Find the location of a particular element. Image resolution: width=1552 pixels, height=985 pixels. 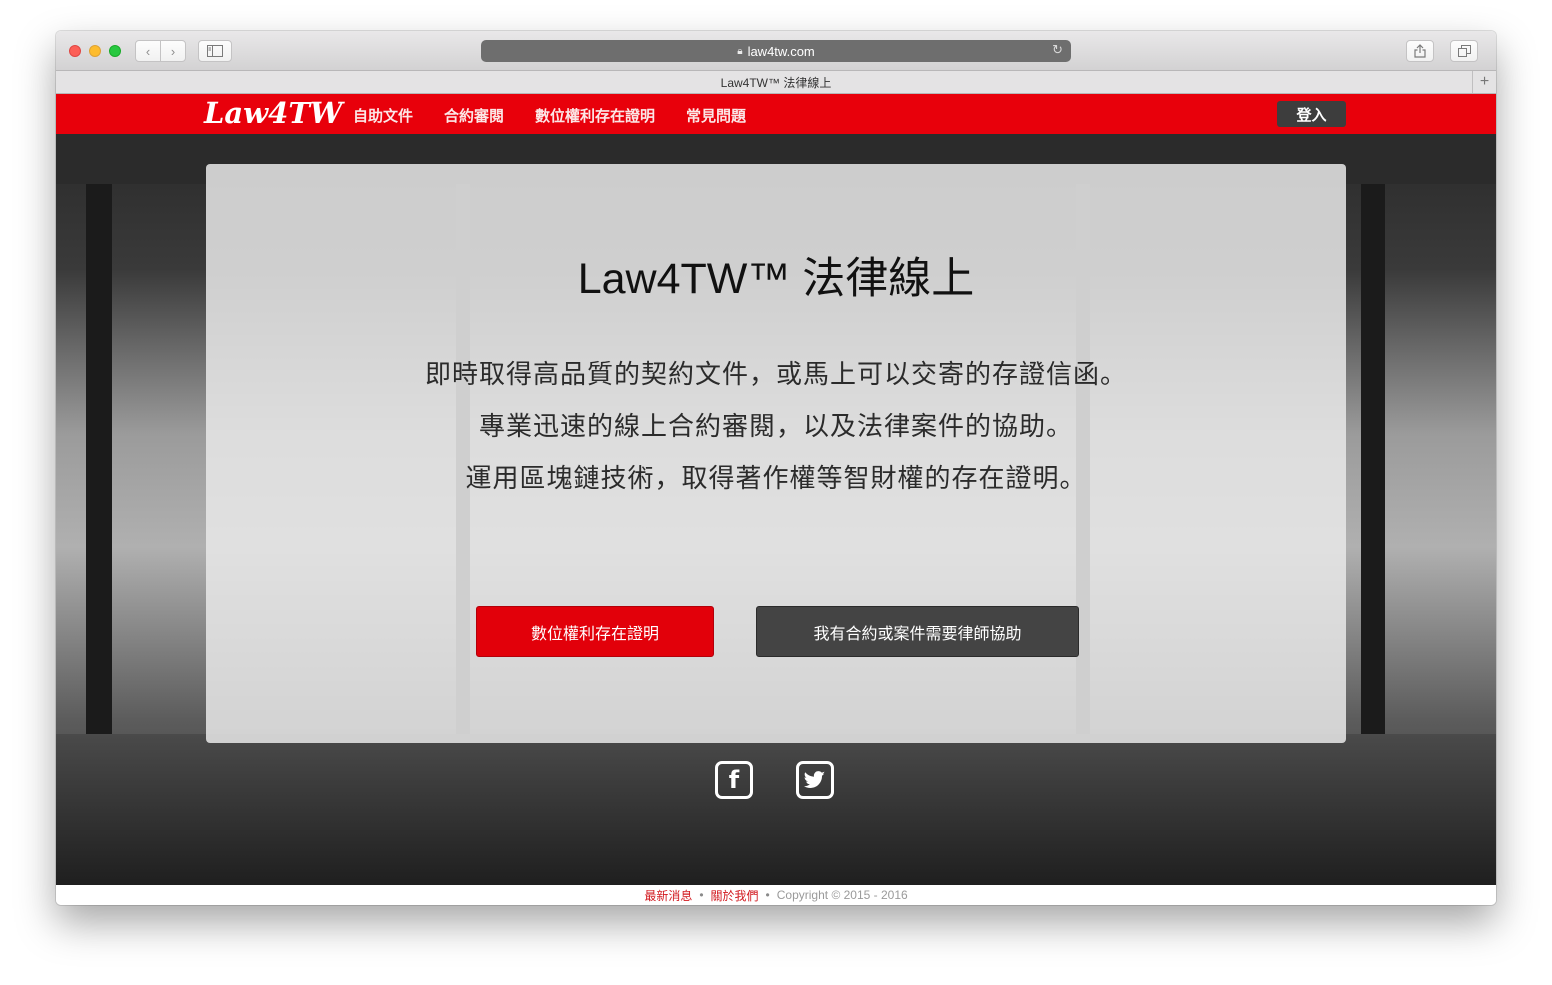

url-text: law4tw.com is located at coordinates (781, 51).